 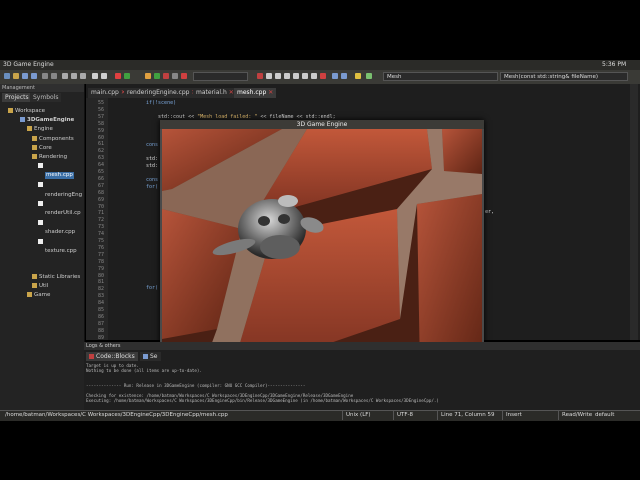 What do you see at coordinates (40, 129) in the screenshot?
I see `tree-folder-engine: Engine` at bounding box center [40, 129].